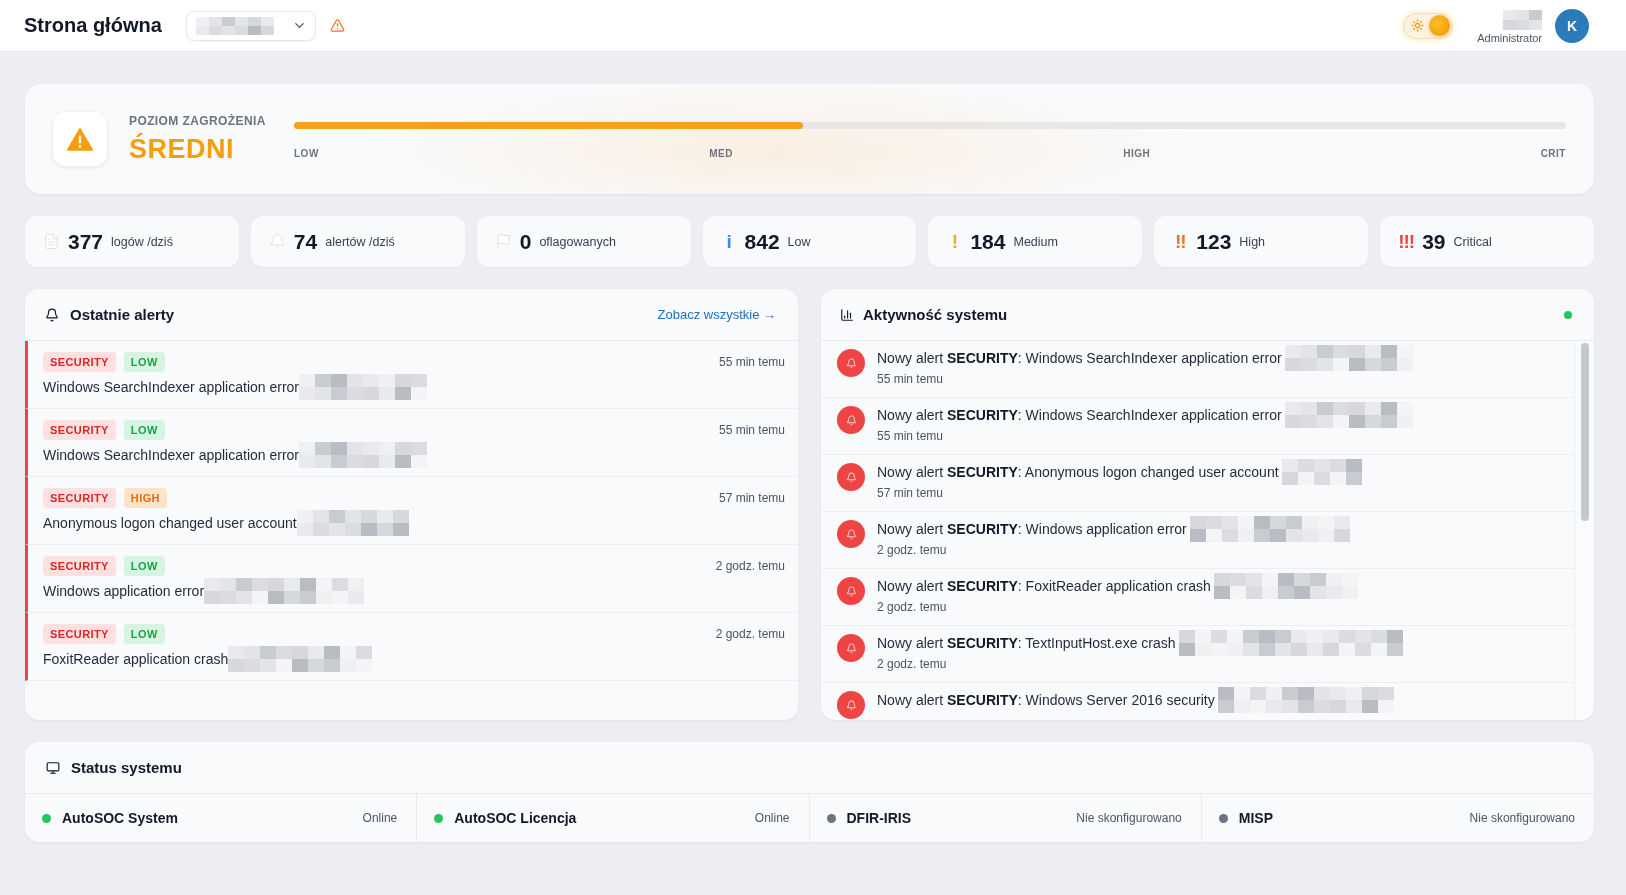  Describe the element at coordinates (1585, 432) in the screenshot. I see `scrollbar-thumb` at that location.